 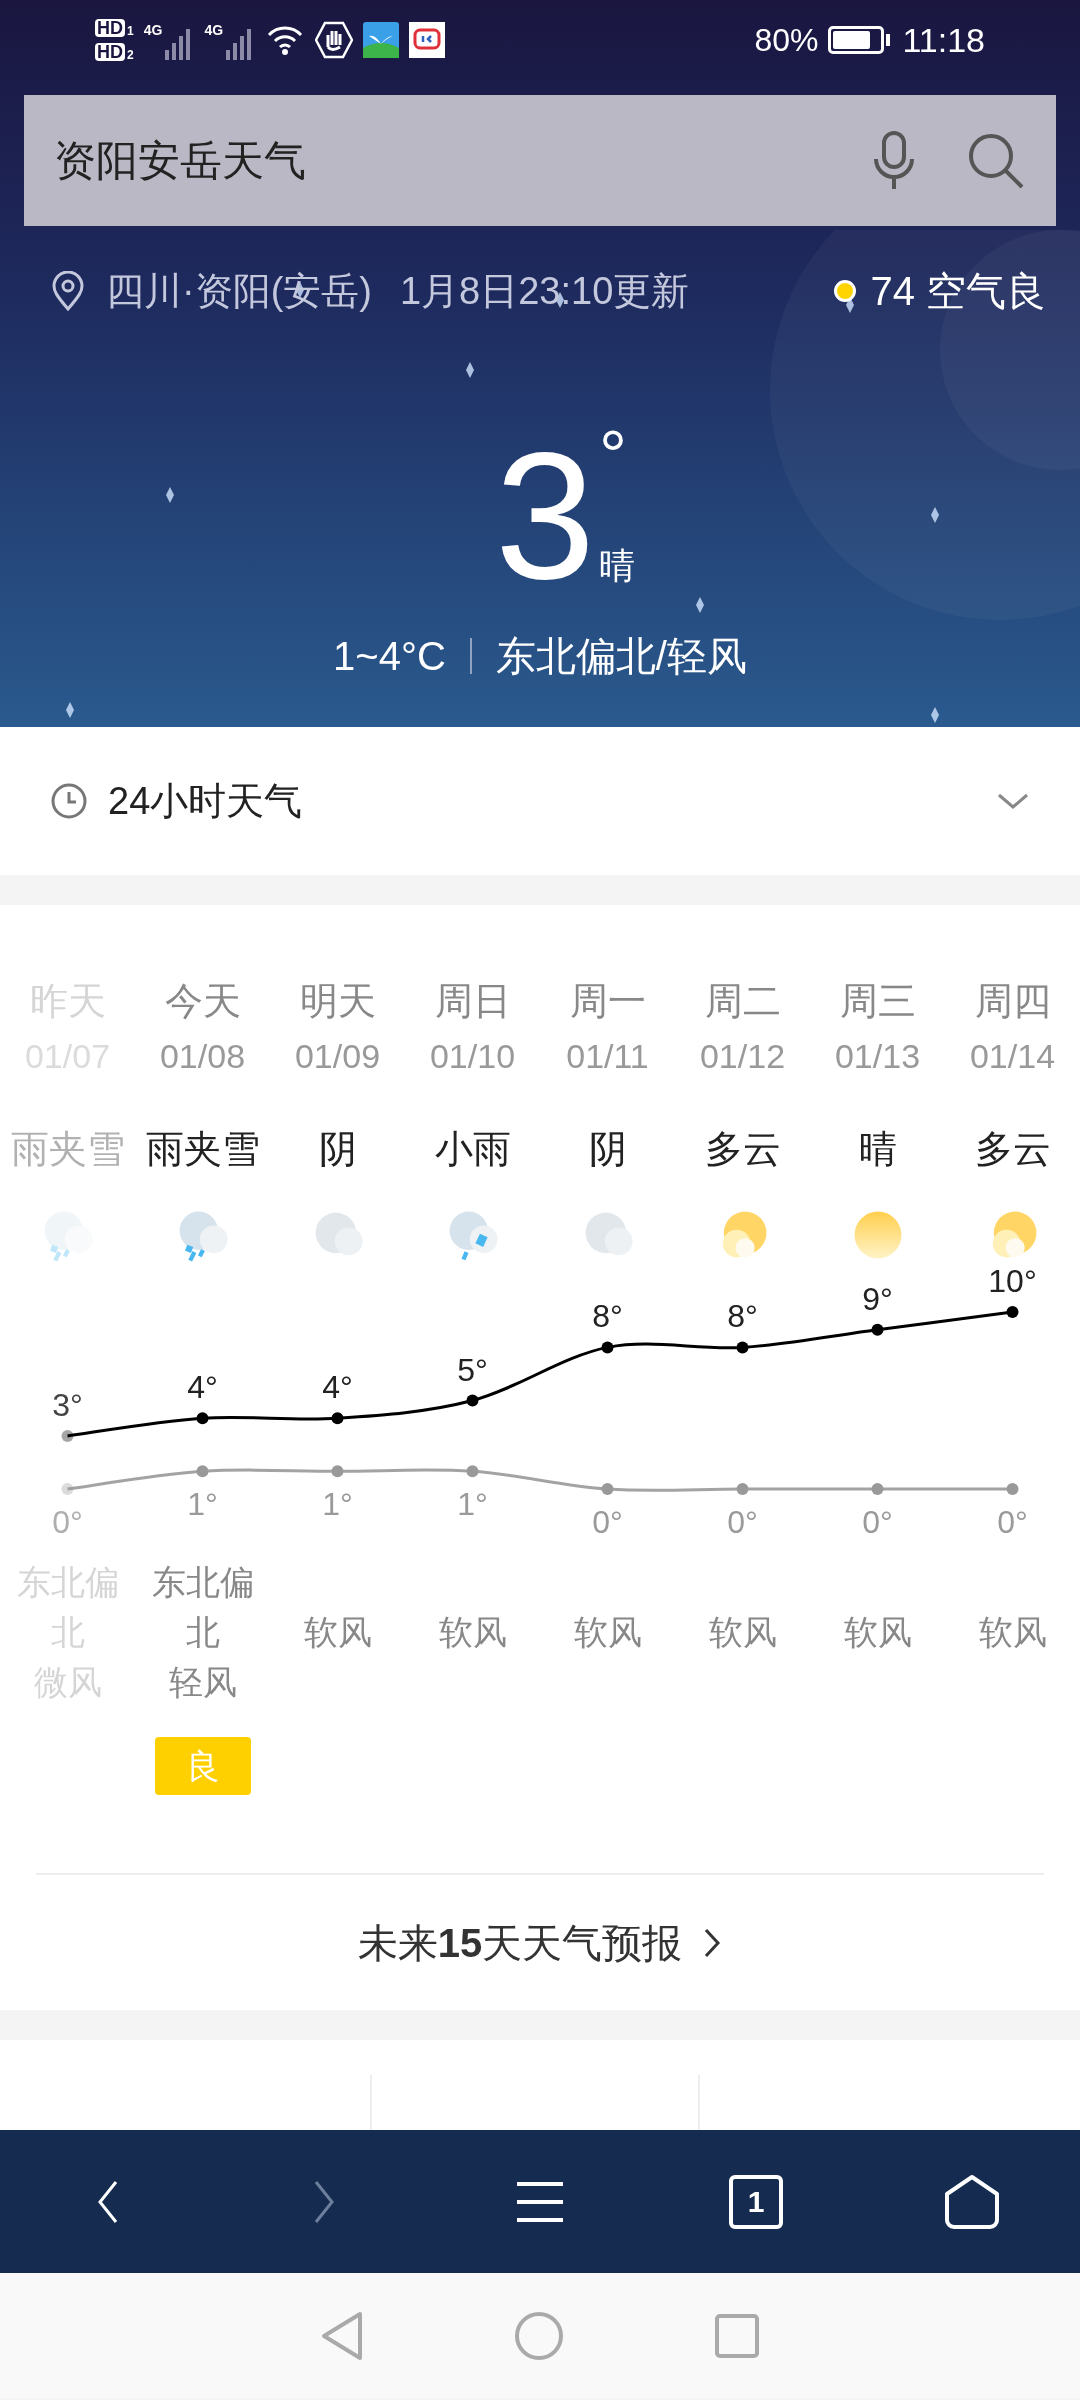 I want to click on recents-nav-button, so click(x=737, y=2335).